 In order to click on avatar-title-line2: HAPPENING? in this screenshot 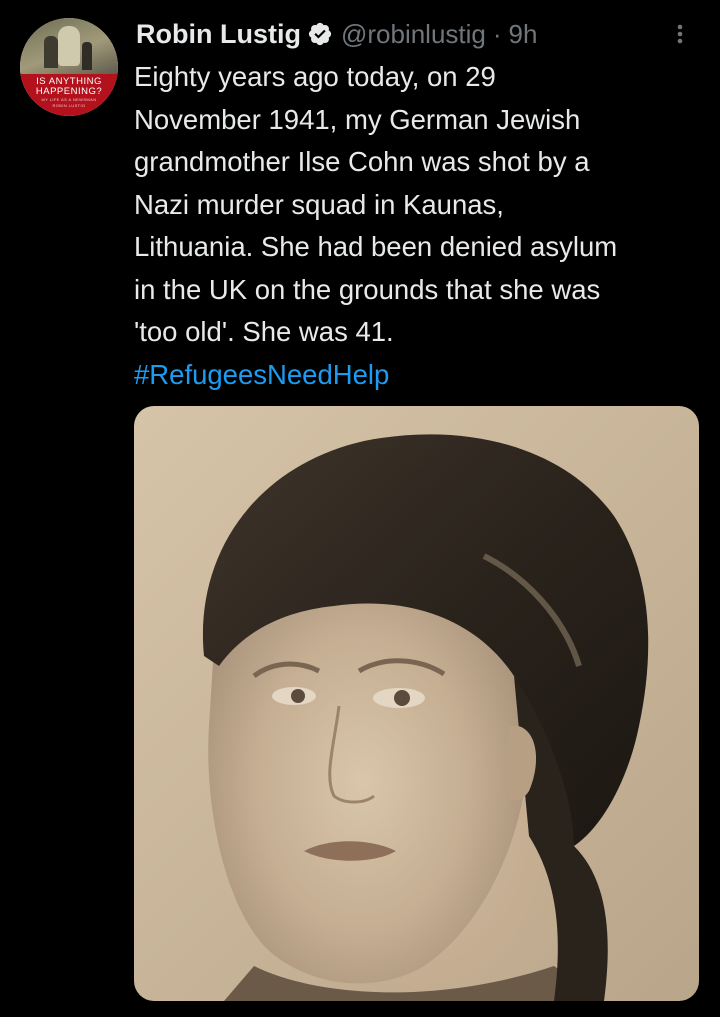, I will do `click(69, 91)`.